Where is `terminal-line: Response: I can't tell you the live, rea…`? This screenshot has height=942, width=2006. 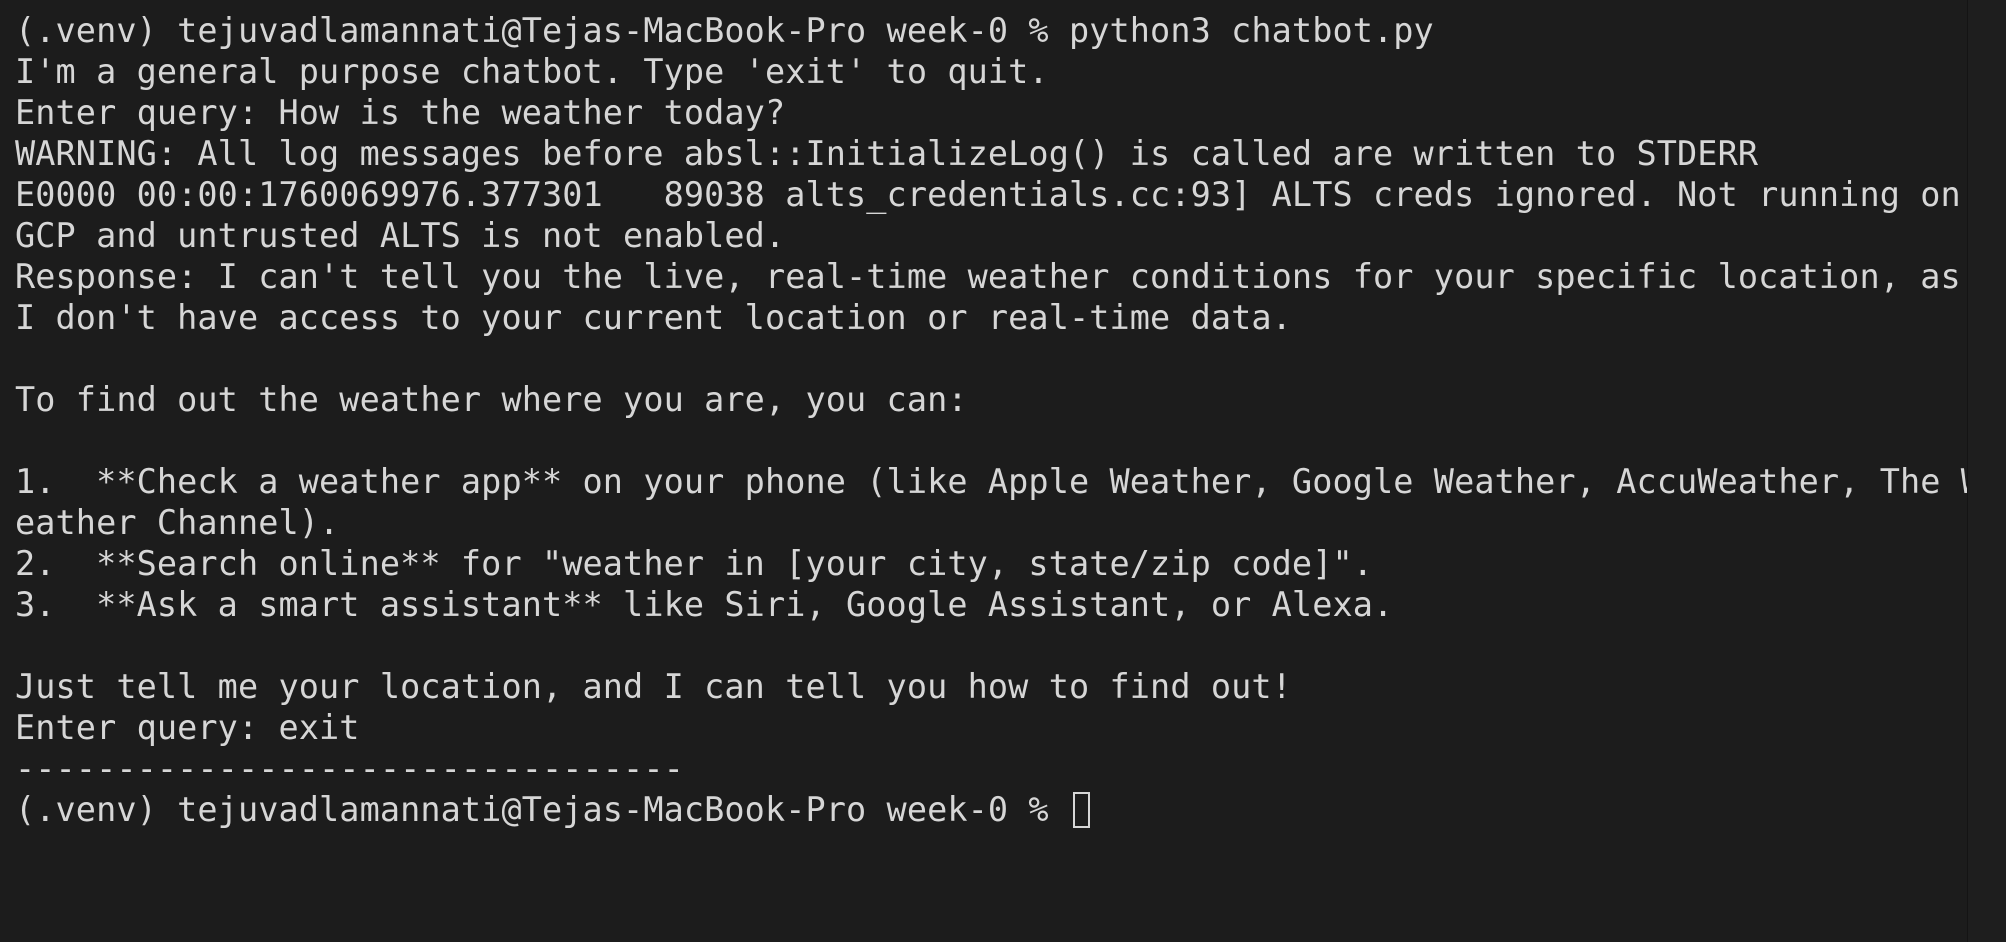 terminal-line: Response: I can't tell you the live, rea… is located at coordinates (988, 276).